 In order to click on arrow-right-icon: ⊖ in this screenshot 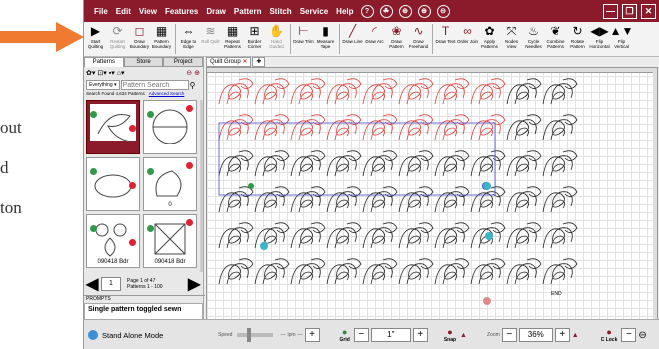, I will do `click(642, 335)`.